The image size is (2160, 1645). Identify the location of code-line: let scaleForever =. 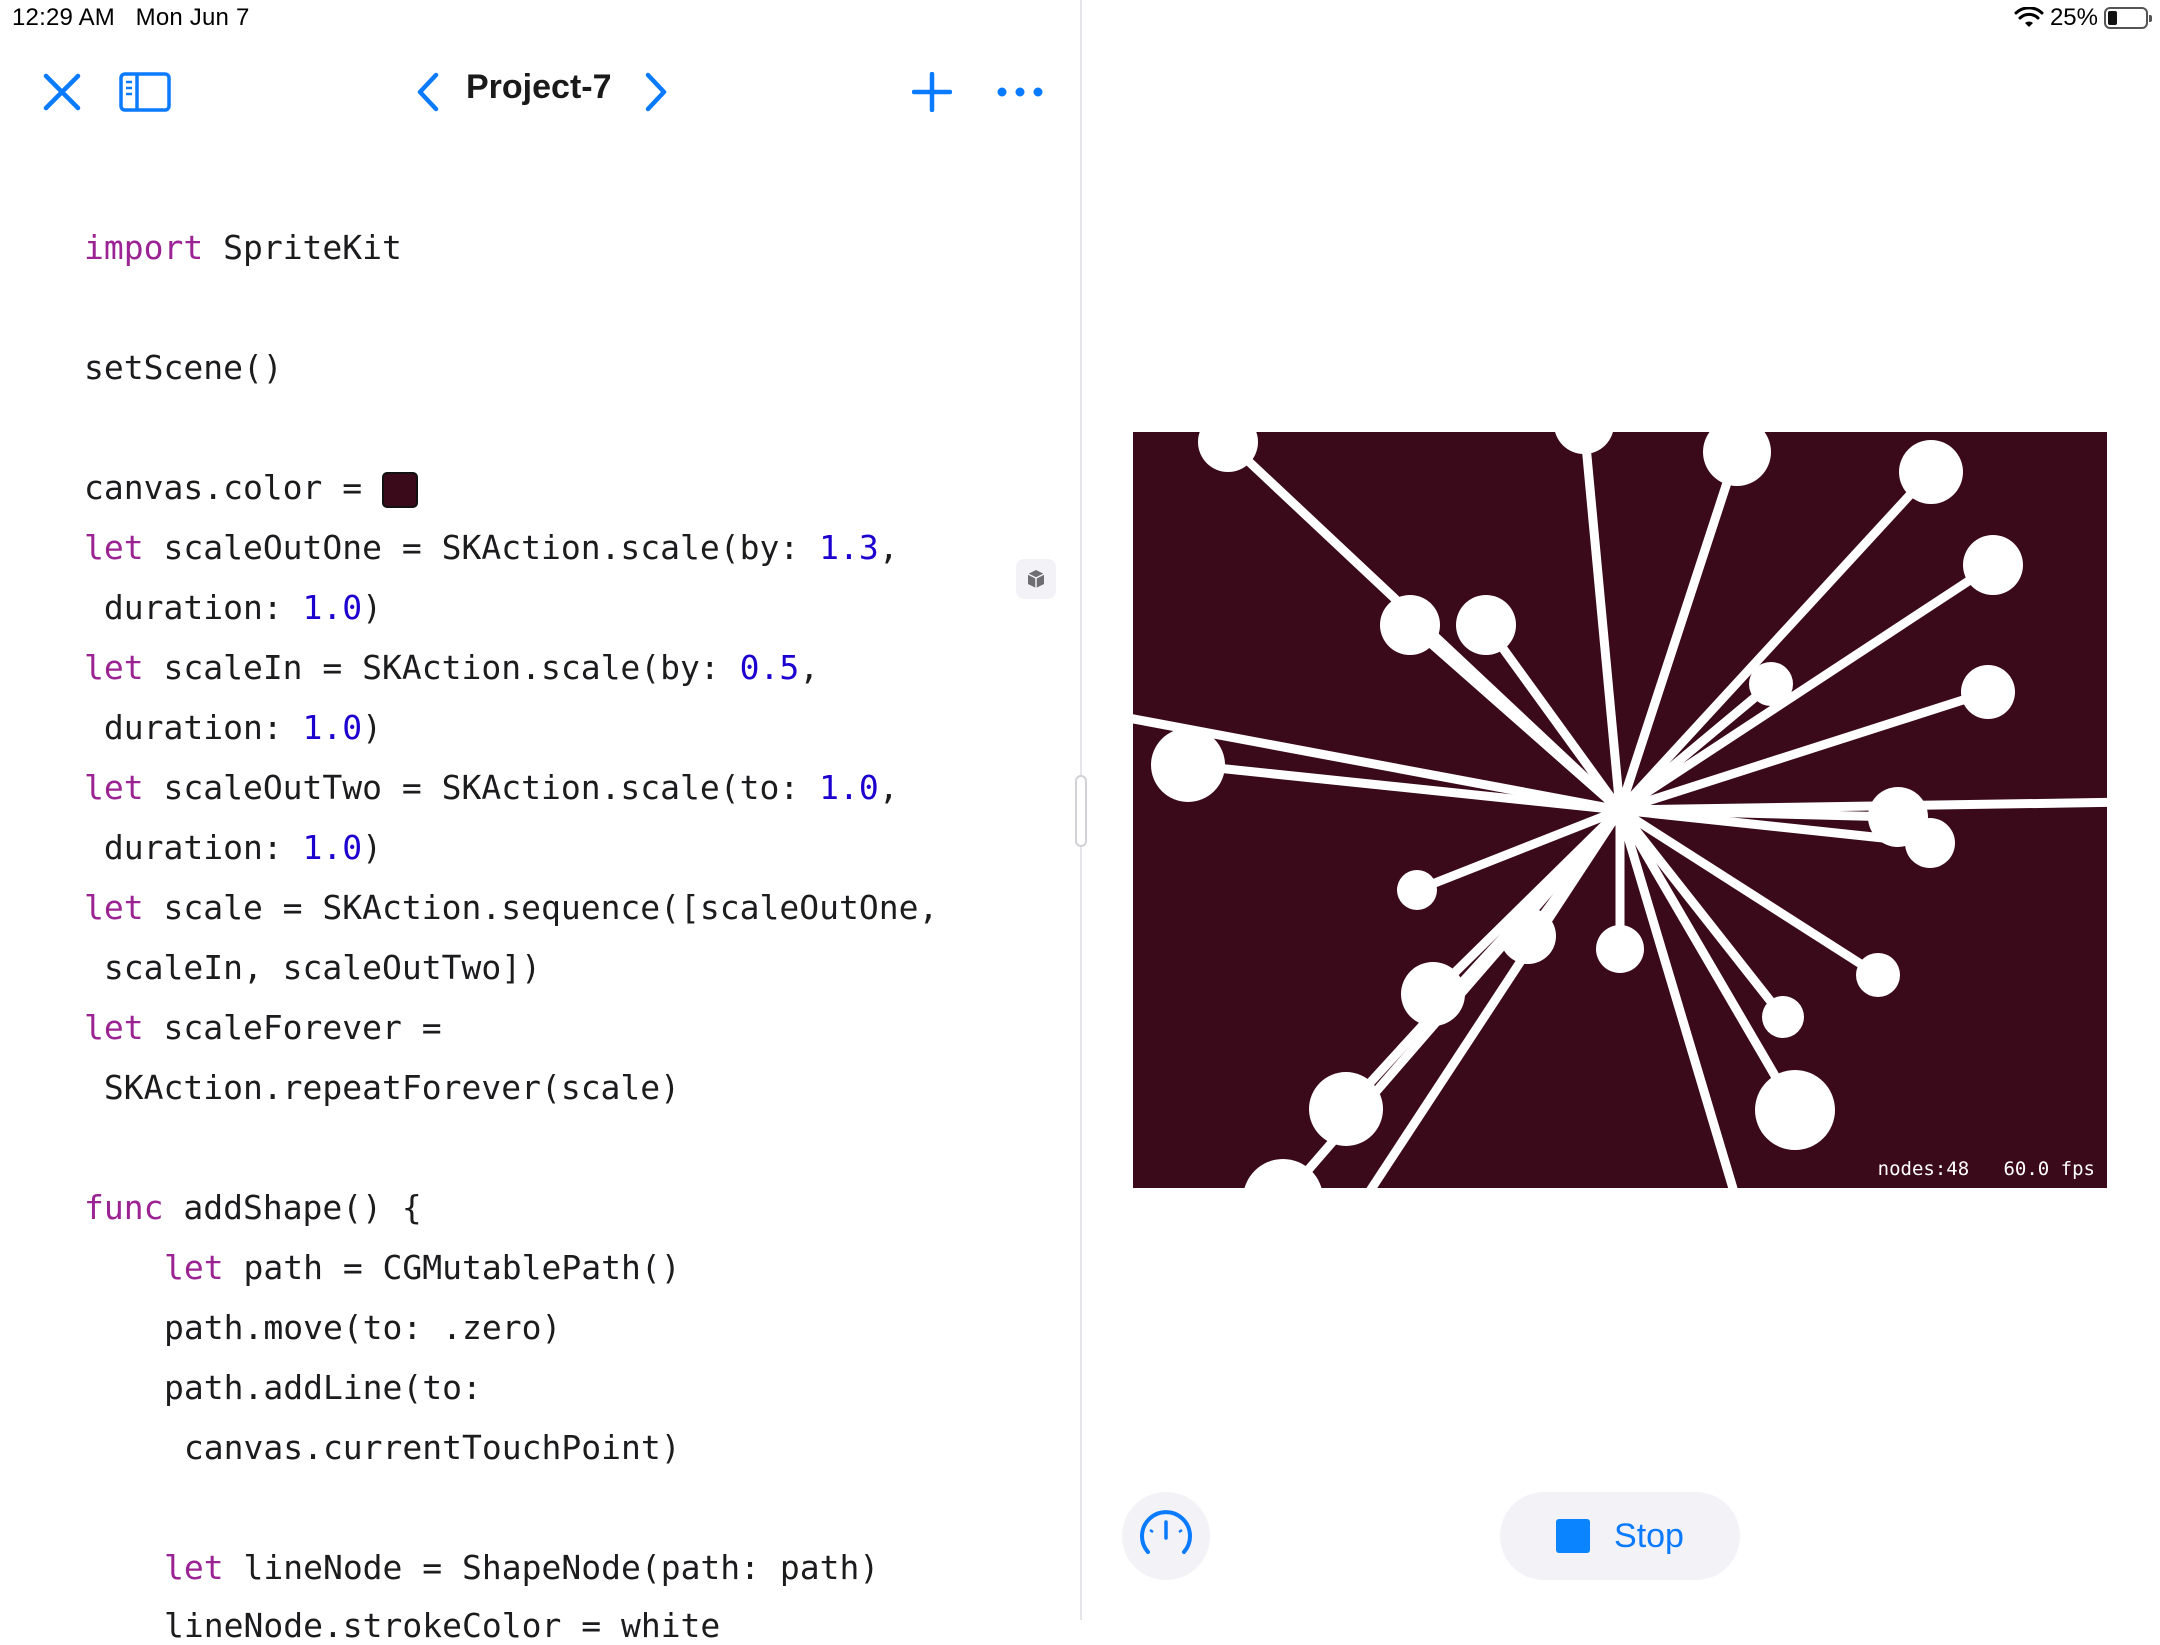
(263, 1027).